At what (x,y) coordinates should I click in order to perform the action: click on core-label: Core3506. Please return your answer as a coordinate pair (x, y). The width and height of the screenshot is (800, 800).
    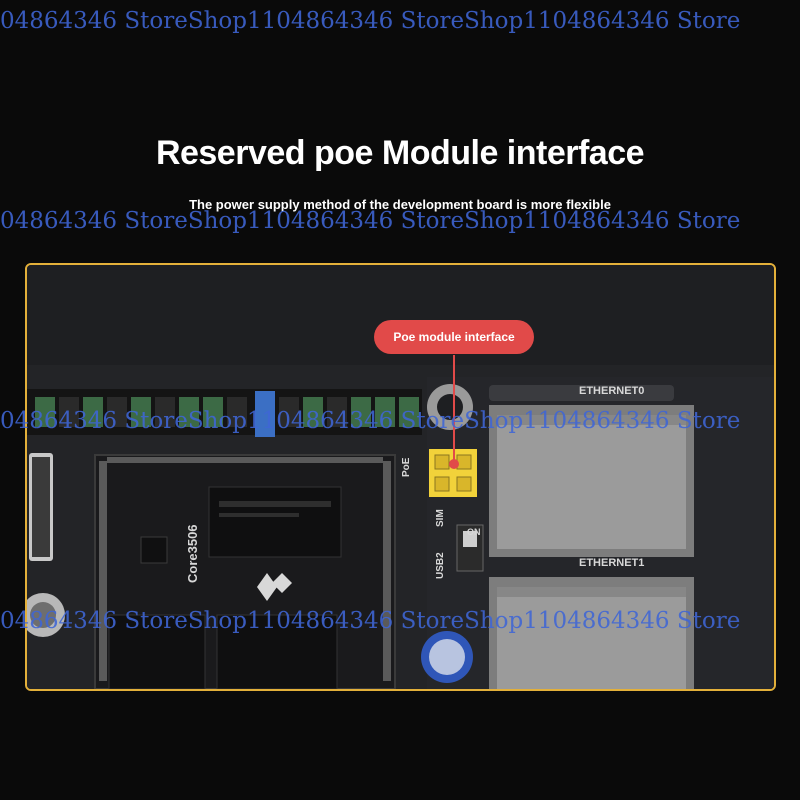
    Looking at the image, I should click on (192, 553).